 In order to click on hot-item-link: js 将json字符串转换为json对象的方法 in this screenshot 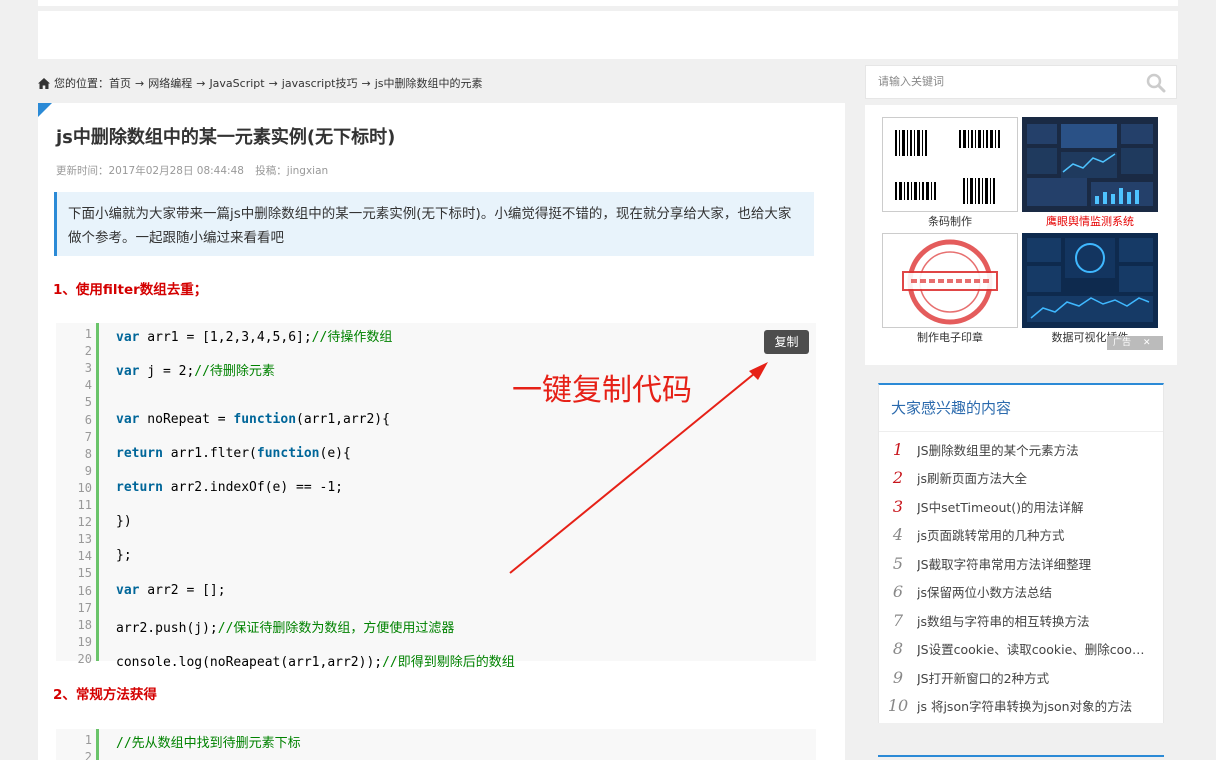, I will do `click(1033, 705)`.